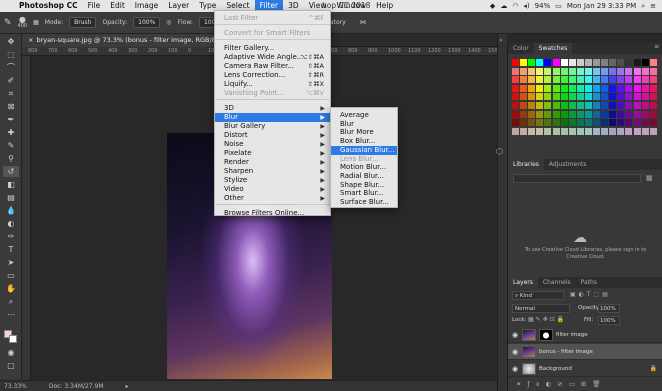 Image resolution: width=662 pixels, height=391 pixels. I want to click on cube-icon: ⬡, so click(499, 151).